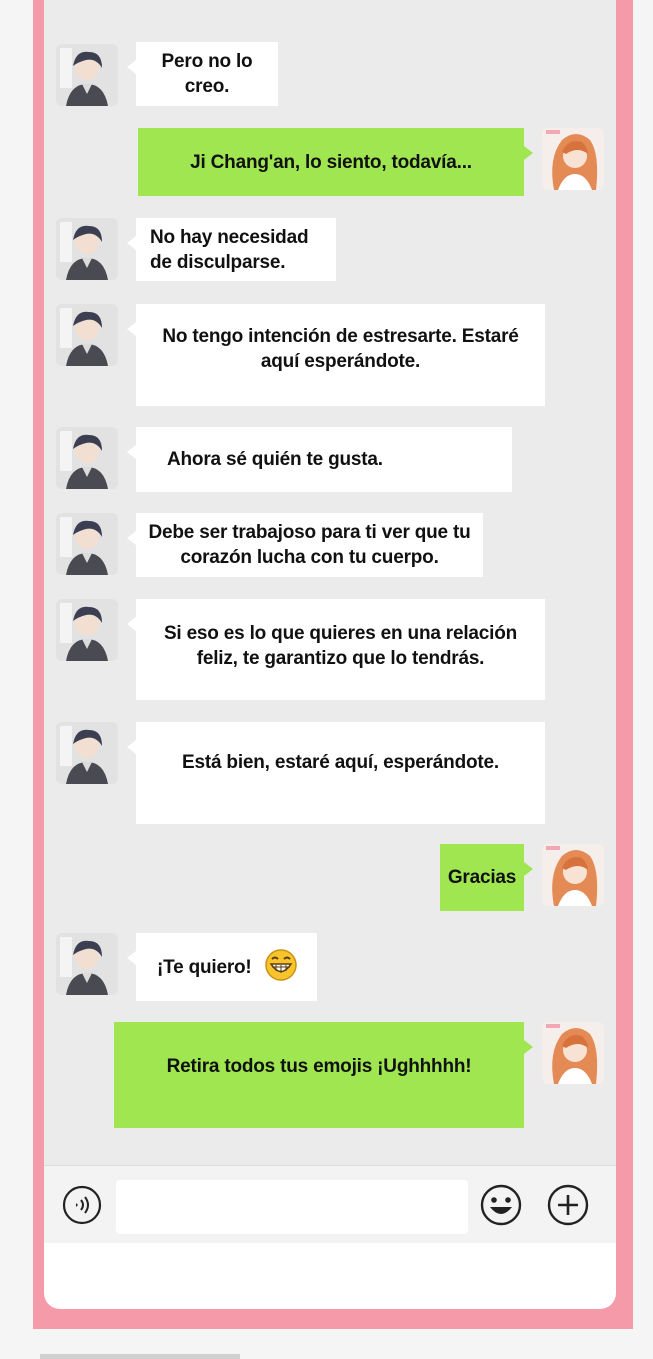 This screenshot has width=653, height=1359. I want to click on message-bubble-received: Está bien, estaré aquí, esperándote., so click(336, 773).